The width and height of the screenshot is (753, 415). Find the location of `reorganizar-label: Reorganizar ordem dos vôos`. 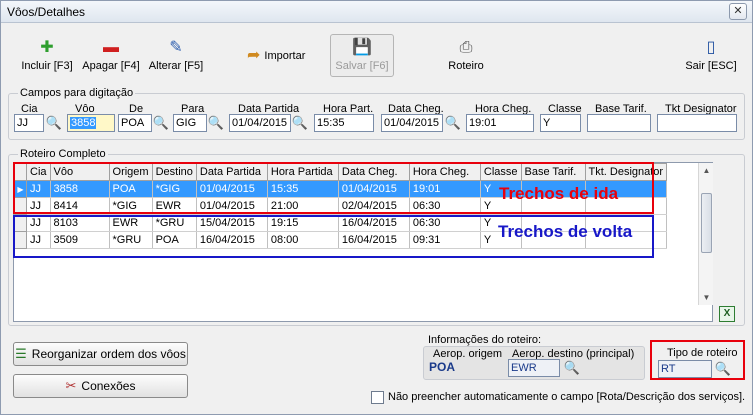

reorganizar-label: Reorganizar ordem dos vôos is located at coordinates (108, 354).